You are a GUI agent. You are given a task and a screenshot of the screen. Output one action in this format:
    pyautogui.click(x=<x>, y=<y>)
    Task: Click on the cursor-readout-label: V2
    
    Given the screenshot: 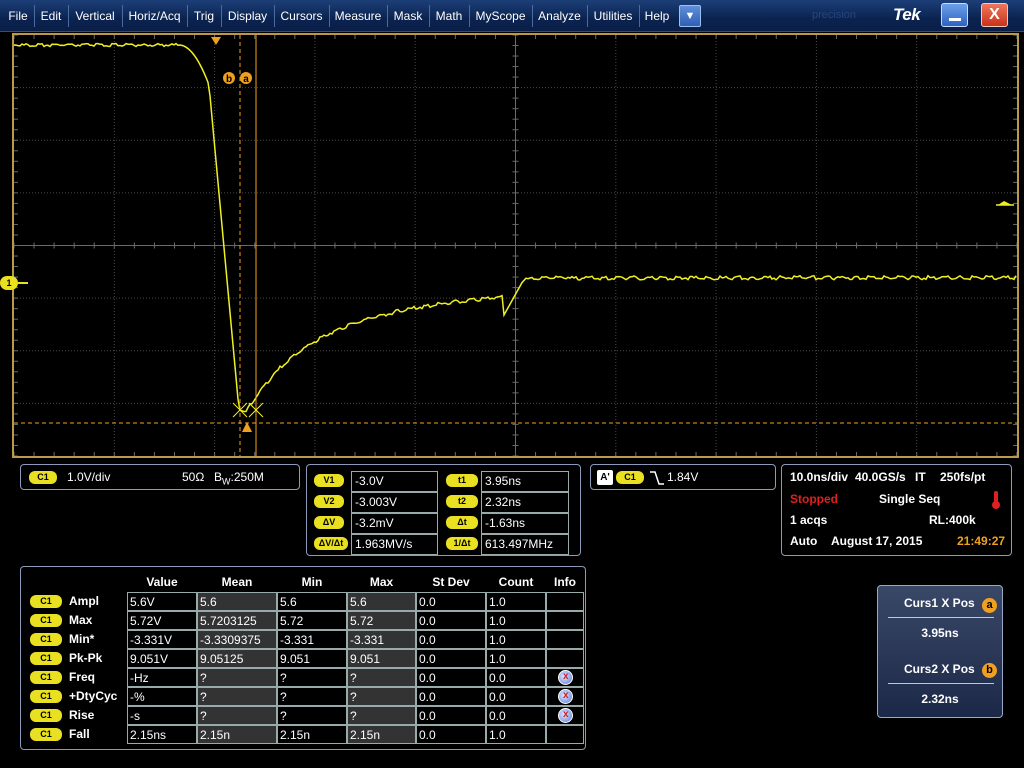 What is the action you would take?
    pyautogui.click(x=329, y=501)
    